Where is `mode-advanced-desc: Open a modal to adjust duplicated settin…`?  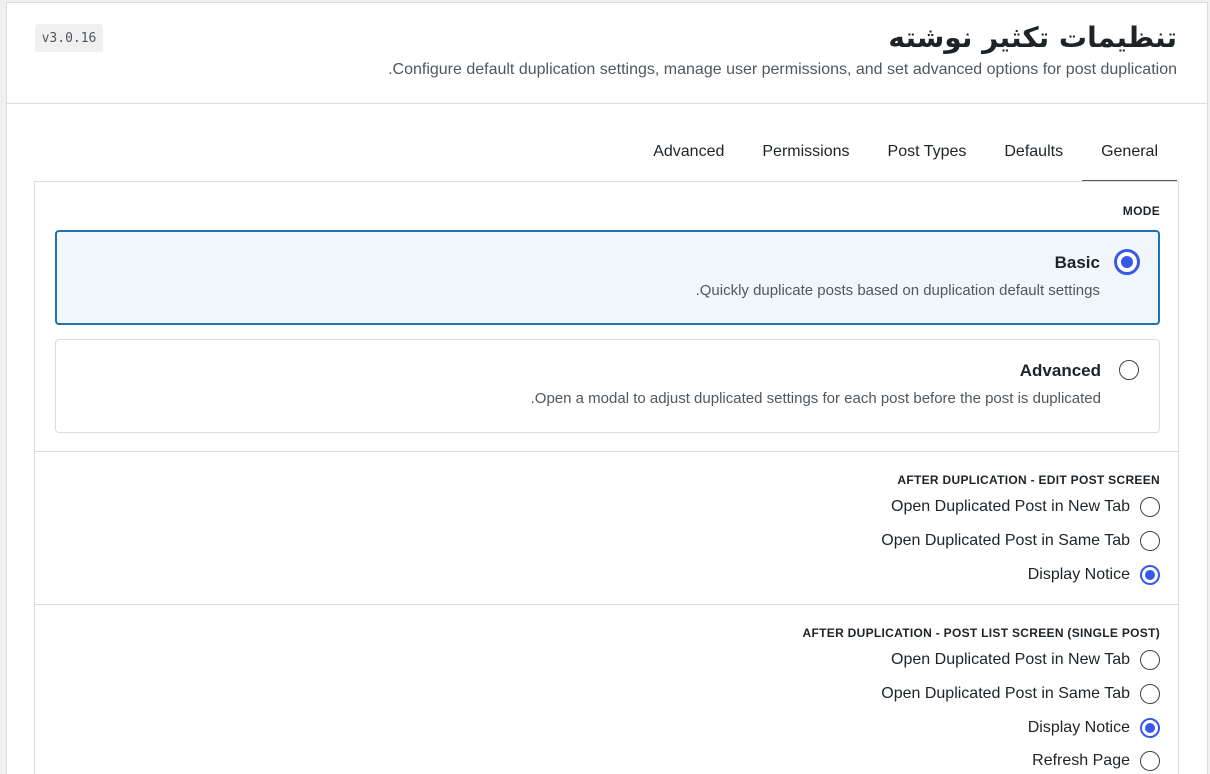 mode-advanced-desc: Open a modal to adjust duplicated settin… is located at coordinates (815, 398).